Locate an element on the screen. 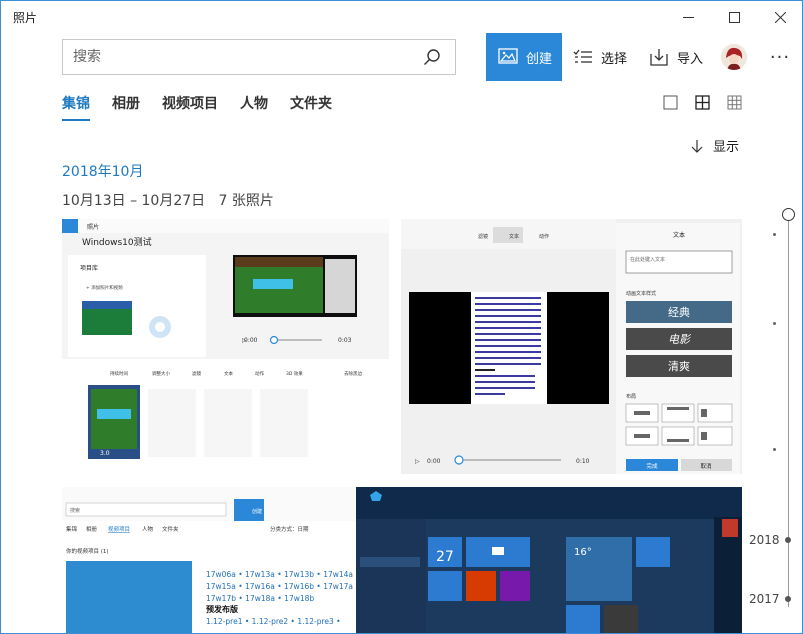  tab-video-projects: 视频项目 is located at coordinates (190, 107).